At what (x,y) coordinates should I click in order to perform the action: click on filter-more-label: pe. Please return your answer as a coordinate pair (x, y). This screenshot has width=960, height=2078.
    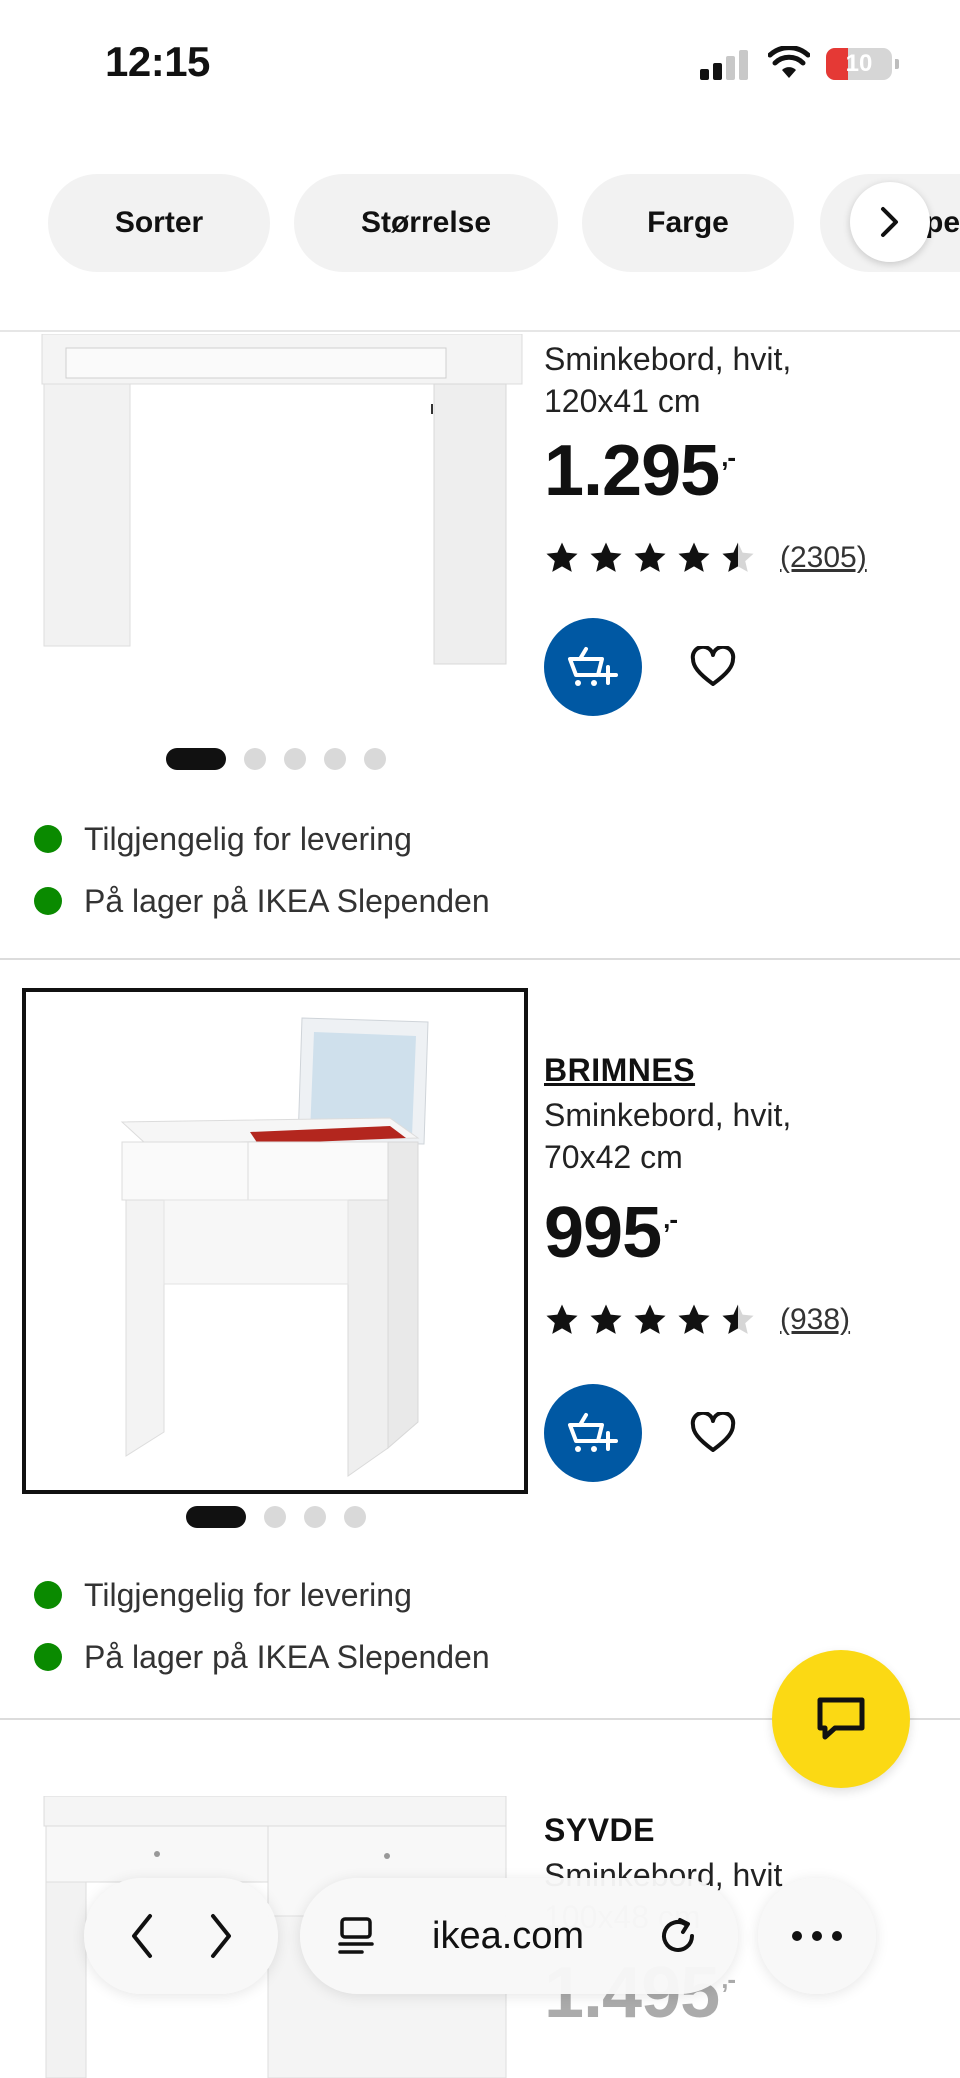
    Looking at the image, I should click on (942, 222).